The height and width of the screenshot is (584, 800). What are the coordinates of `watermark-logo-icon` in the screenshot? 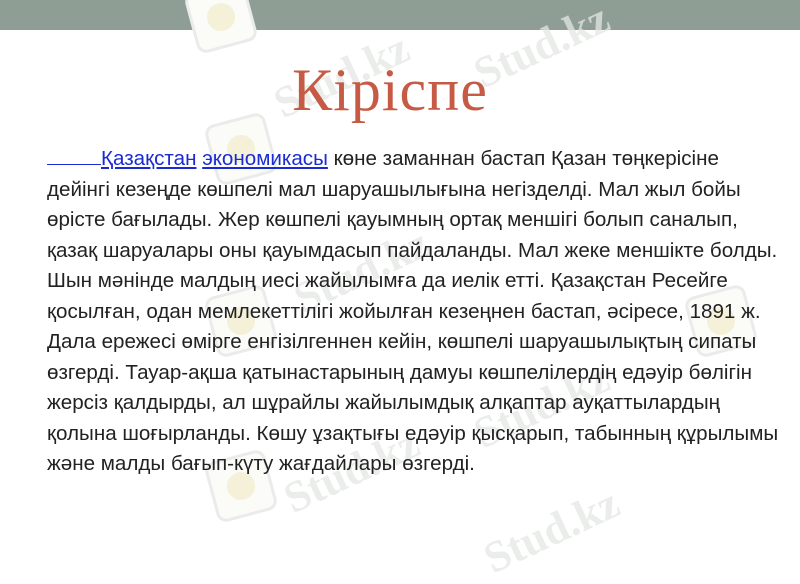 It's located at (221, 27).